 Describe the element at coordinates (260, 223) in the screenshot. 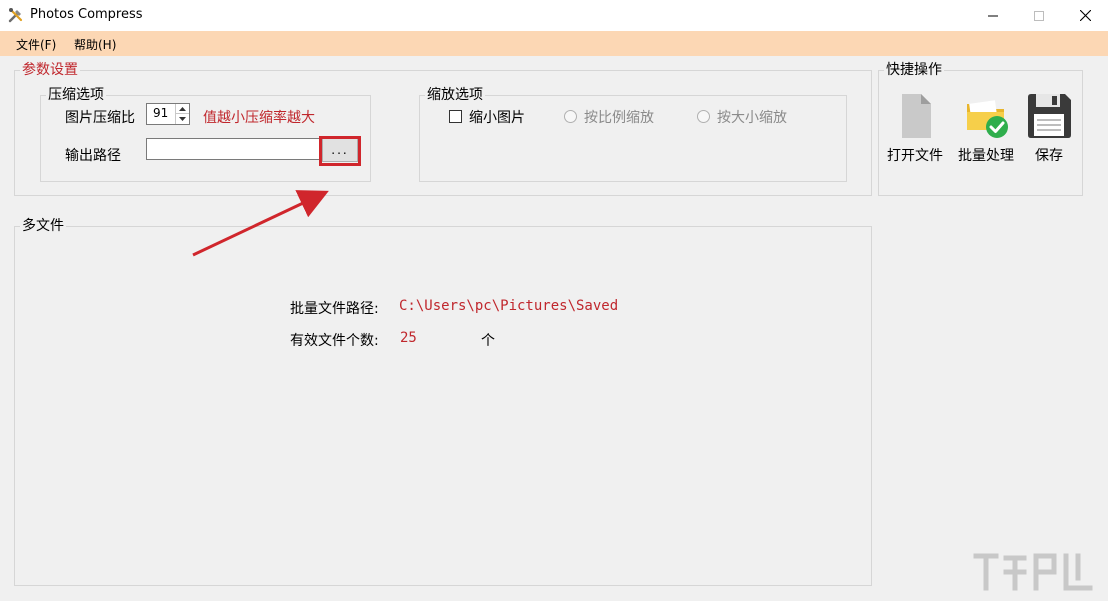

I see `annotation-arrow-icon` at that location.